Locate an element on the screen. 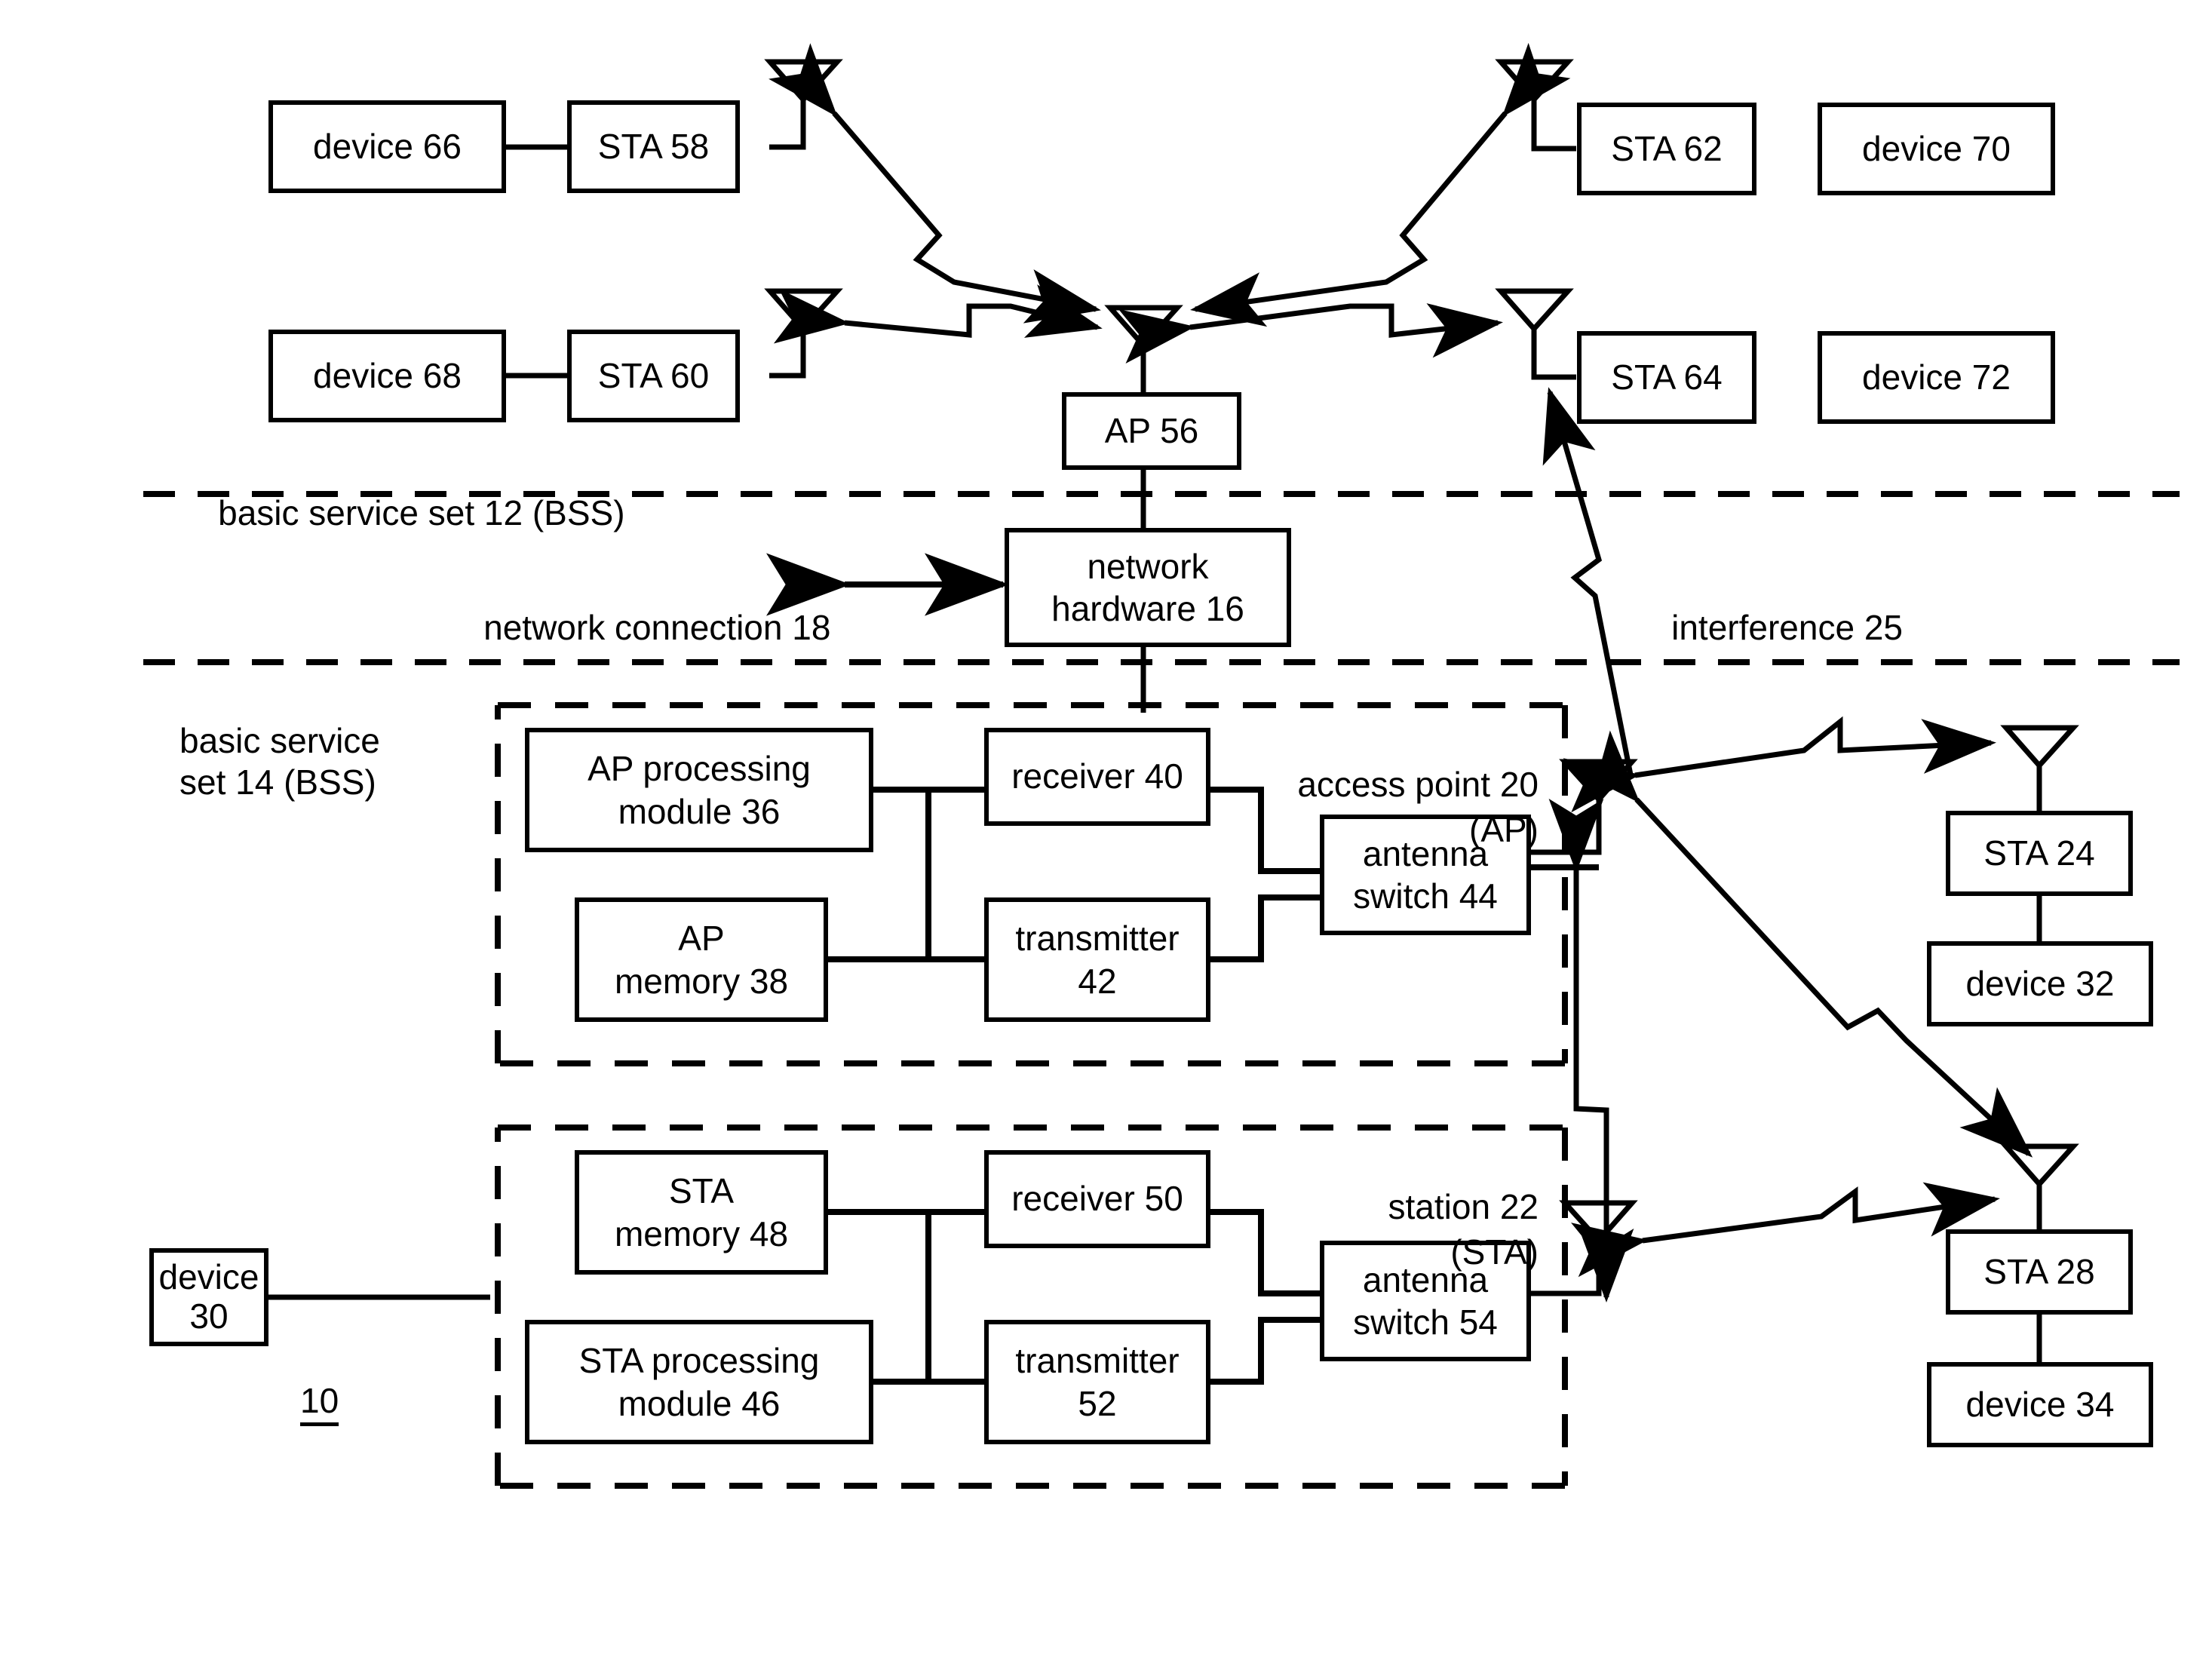  box-sta-28: STA 28 is located at coordinates (2039, 1272).